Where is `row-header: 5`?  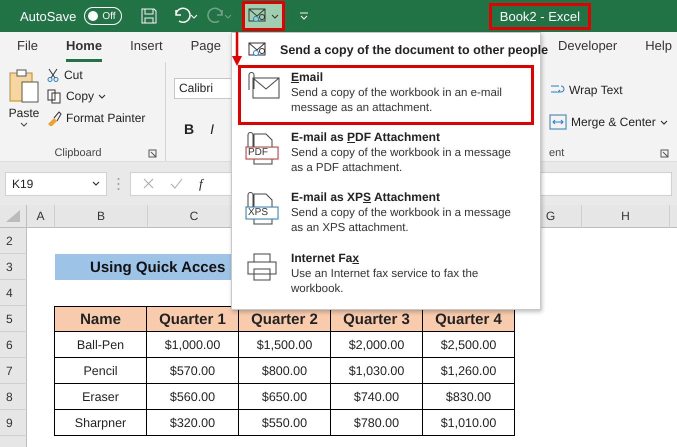
row-header: 5 is located at coordinates (13, 319).